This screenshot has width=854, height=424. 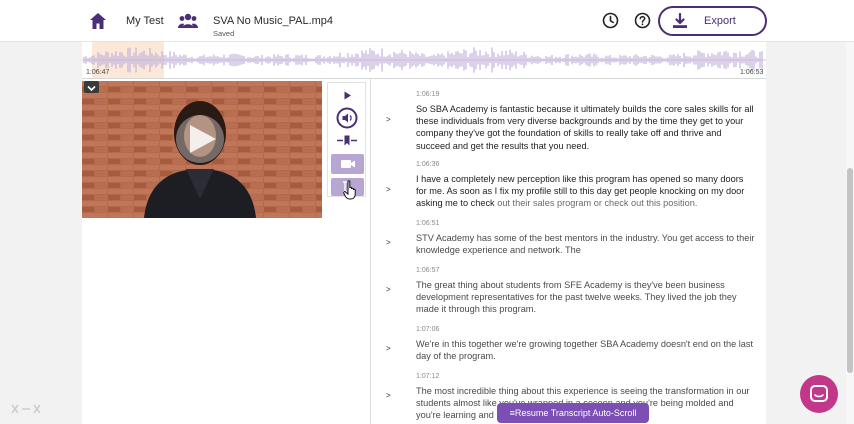 I want to click on export-button: Export, so click(x=712, y=21).